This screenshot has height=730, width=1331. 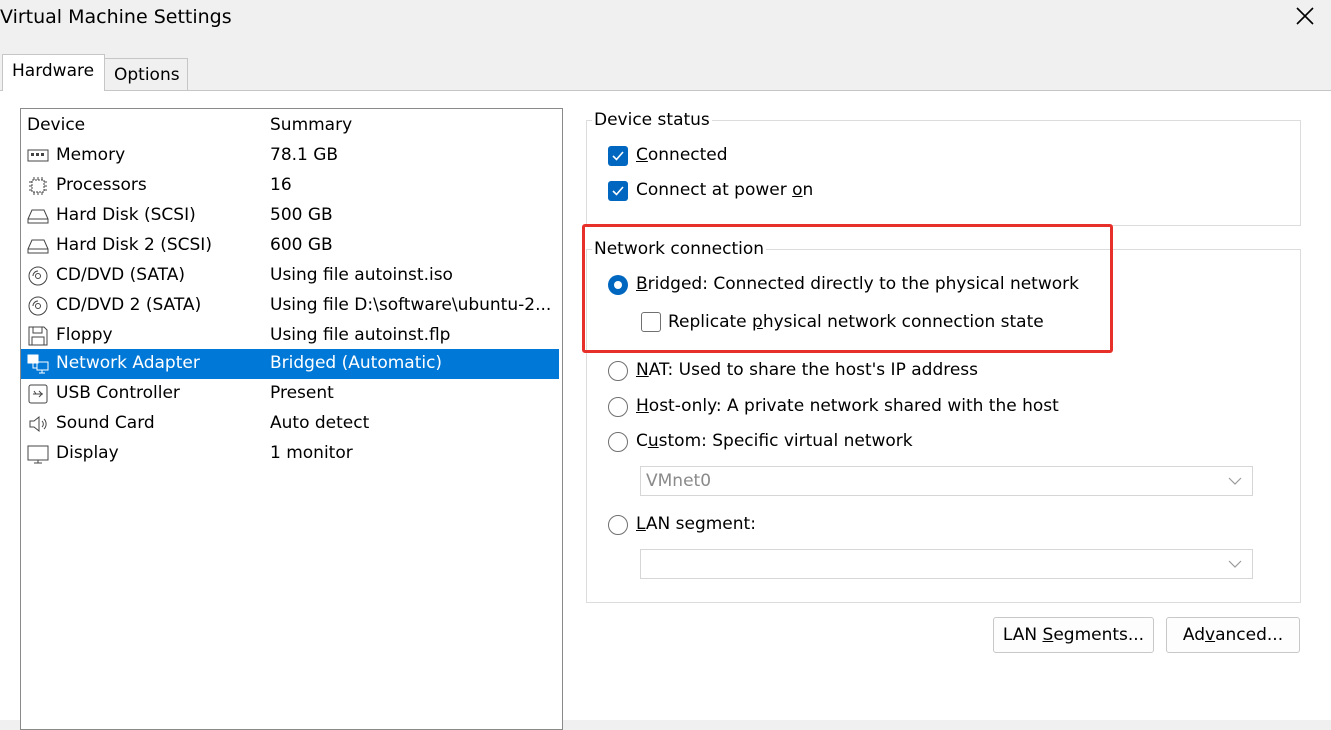 What do you see at coordinates (105, 423) in the screenshot?
I see `device-name: Sound Card` at bounding box center [105, 423].